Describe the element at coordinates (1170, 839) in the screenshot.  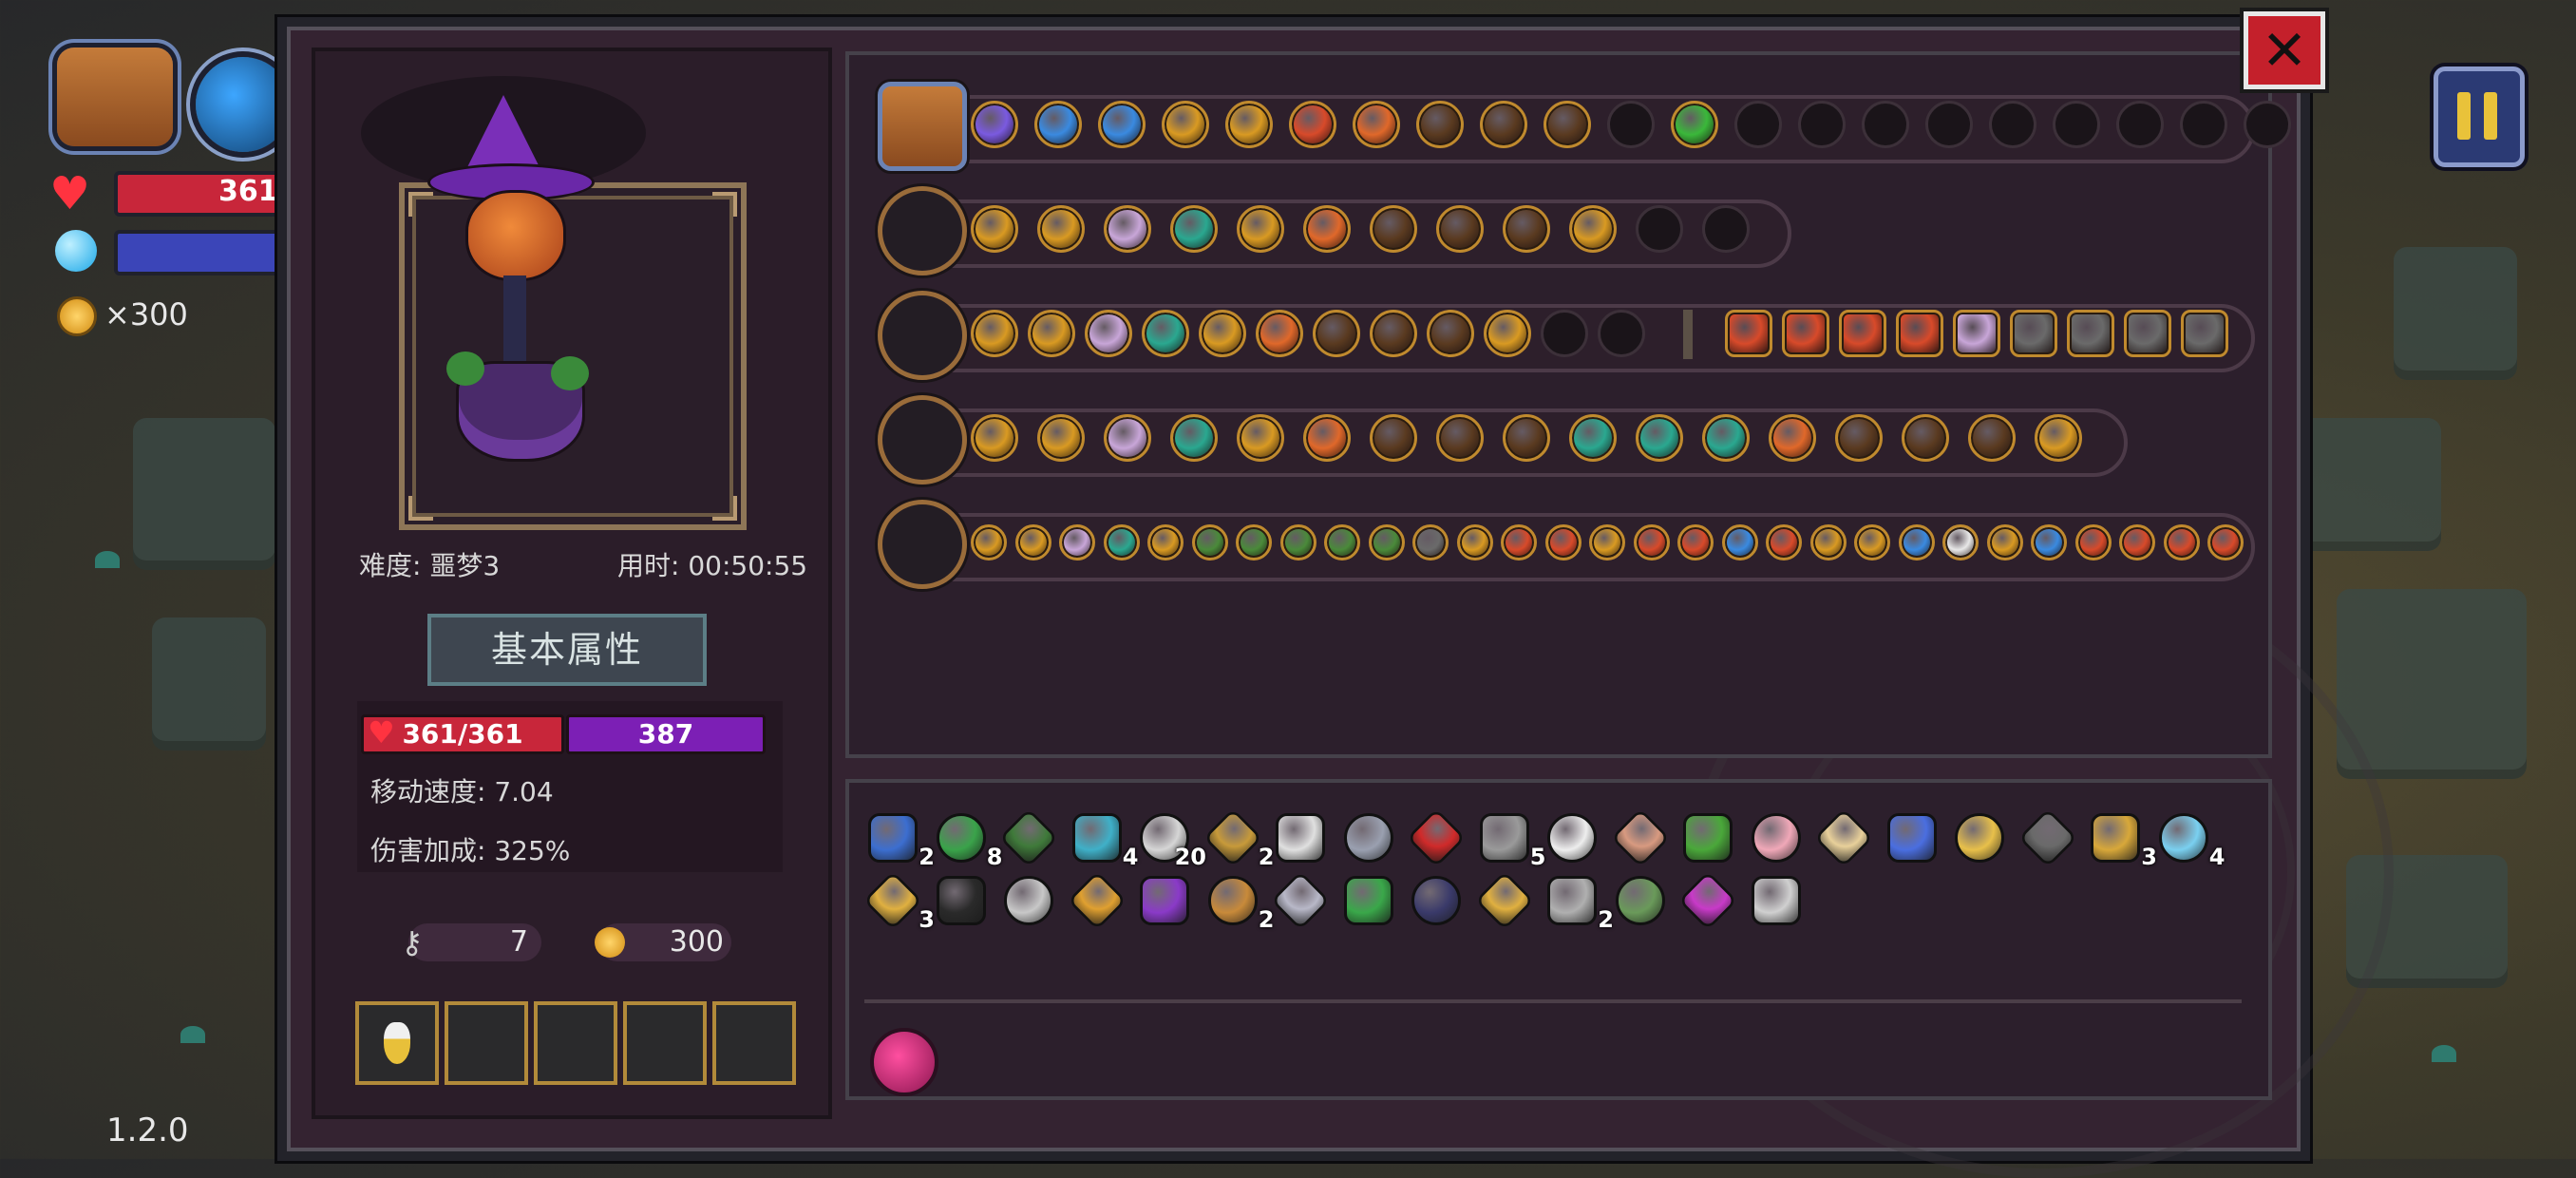
I see `white-arrow-icon: 20` at that location.